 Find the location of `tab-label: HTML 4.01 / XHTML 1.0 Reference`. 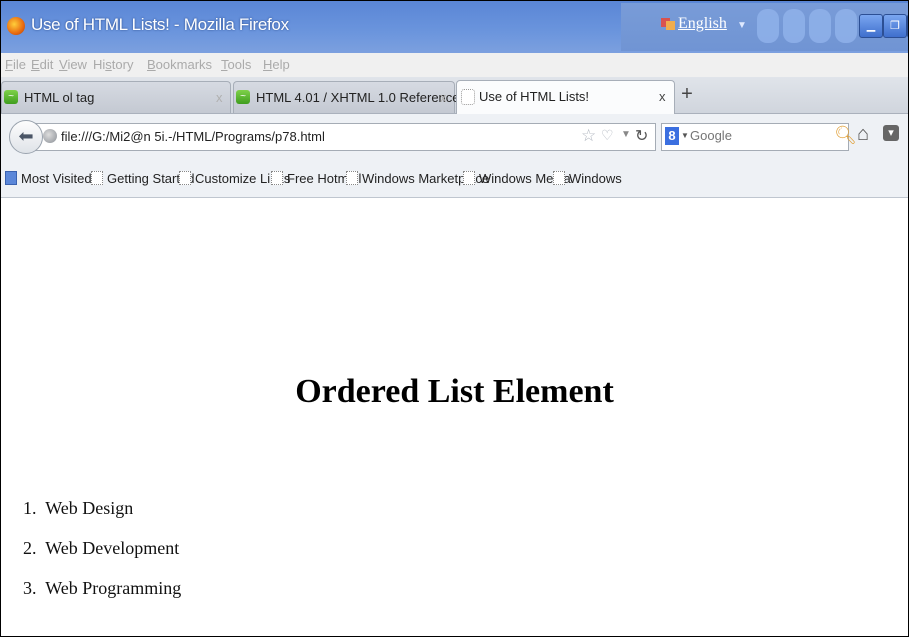

tab-label: HTML 4.01 / XHTML 1.0 Reference is located at coordinates (358, 97).